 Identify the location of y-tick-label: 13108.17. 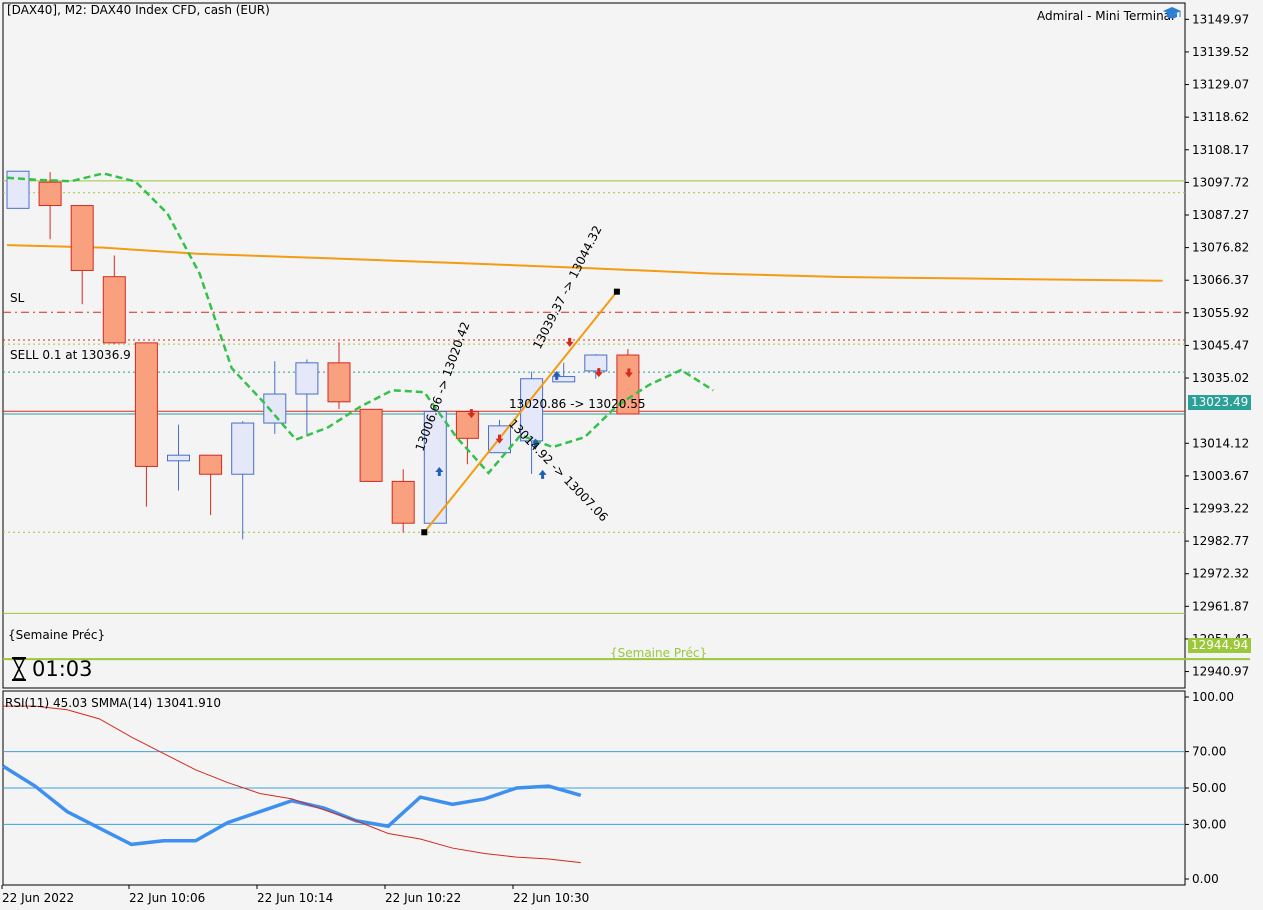
(1220, 150).